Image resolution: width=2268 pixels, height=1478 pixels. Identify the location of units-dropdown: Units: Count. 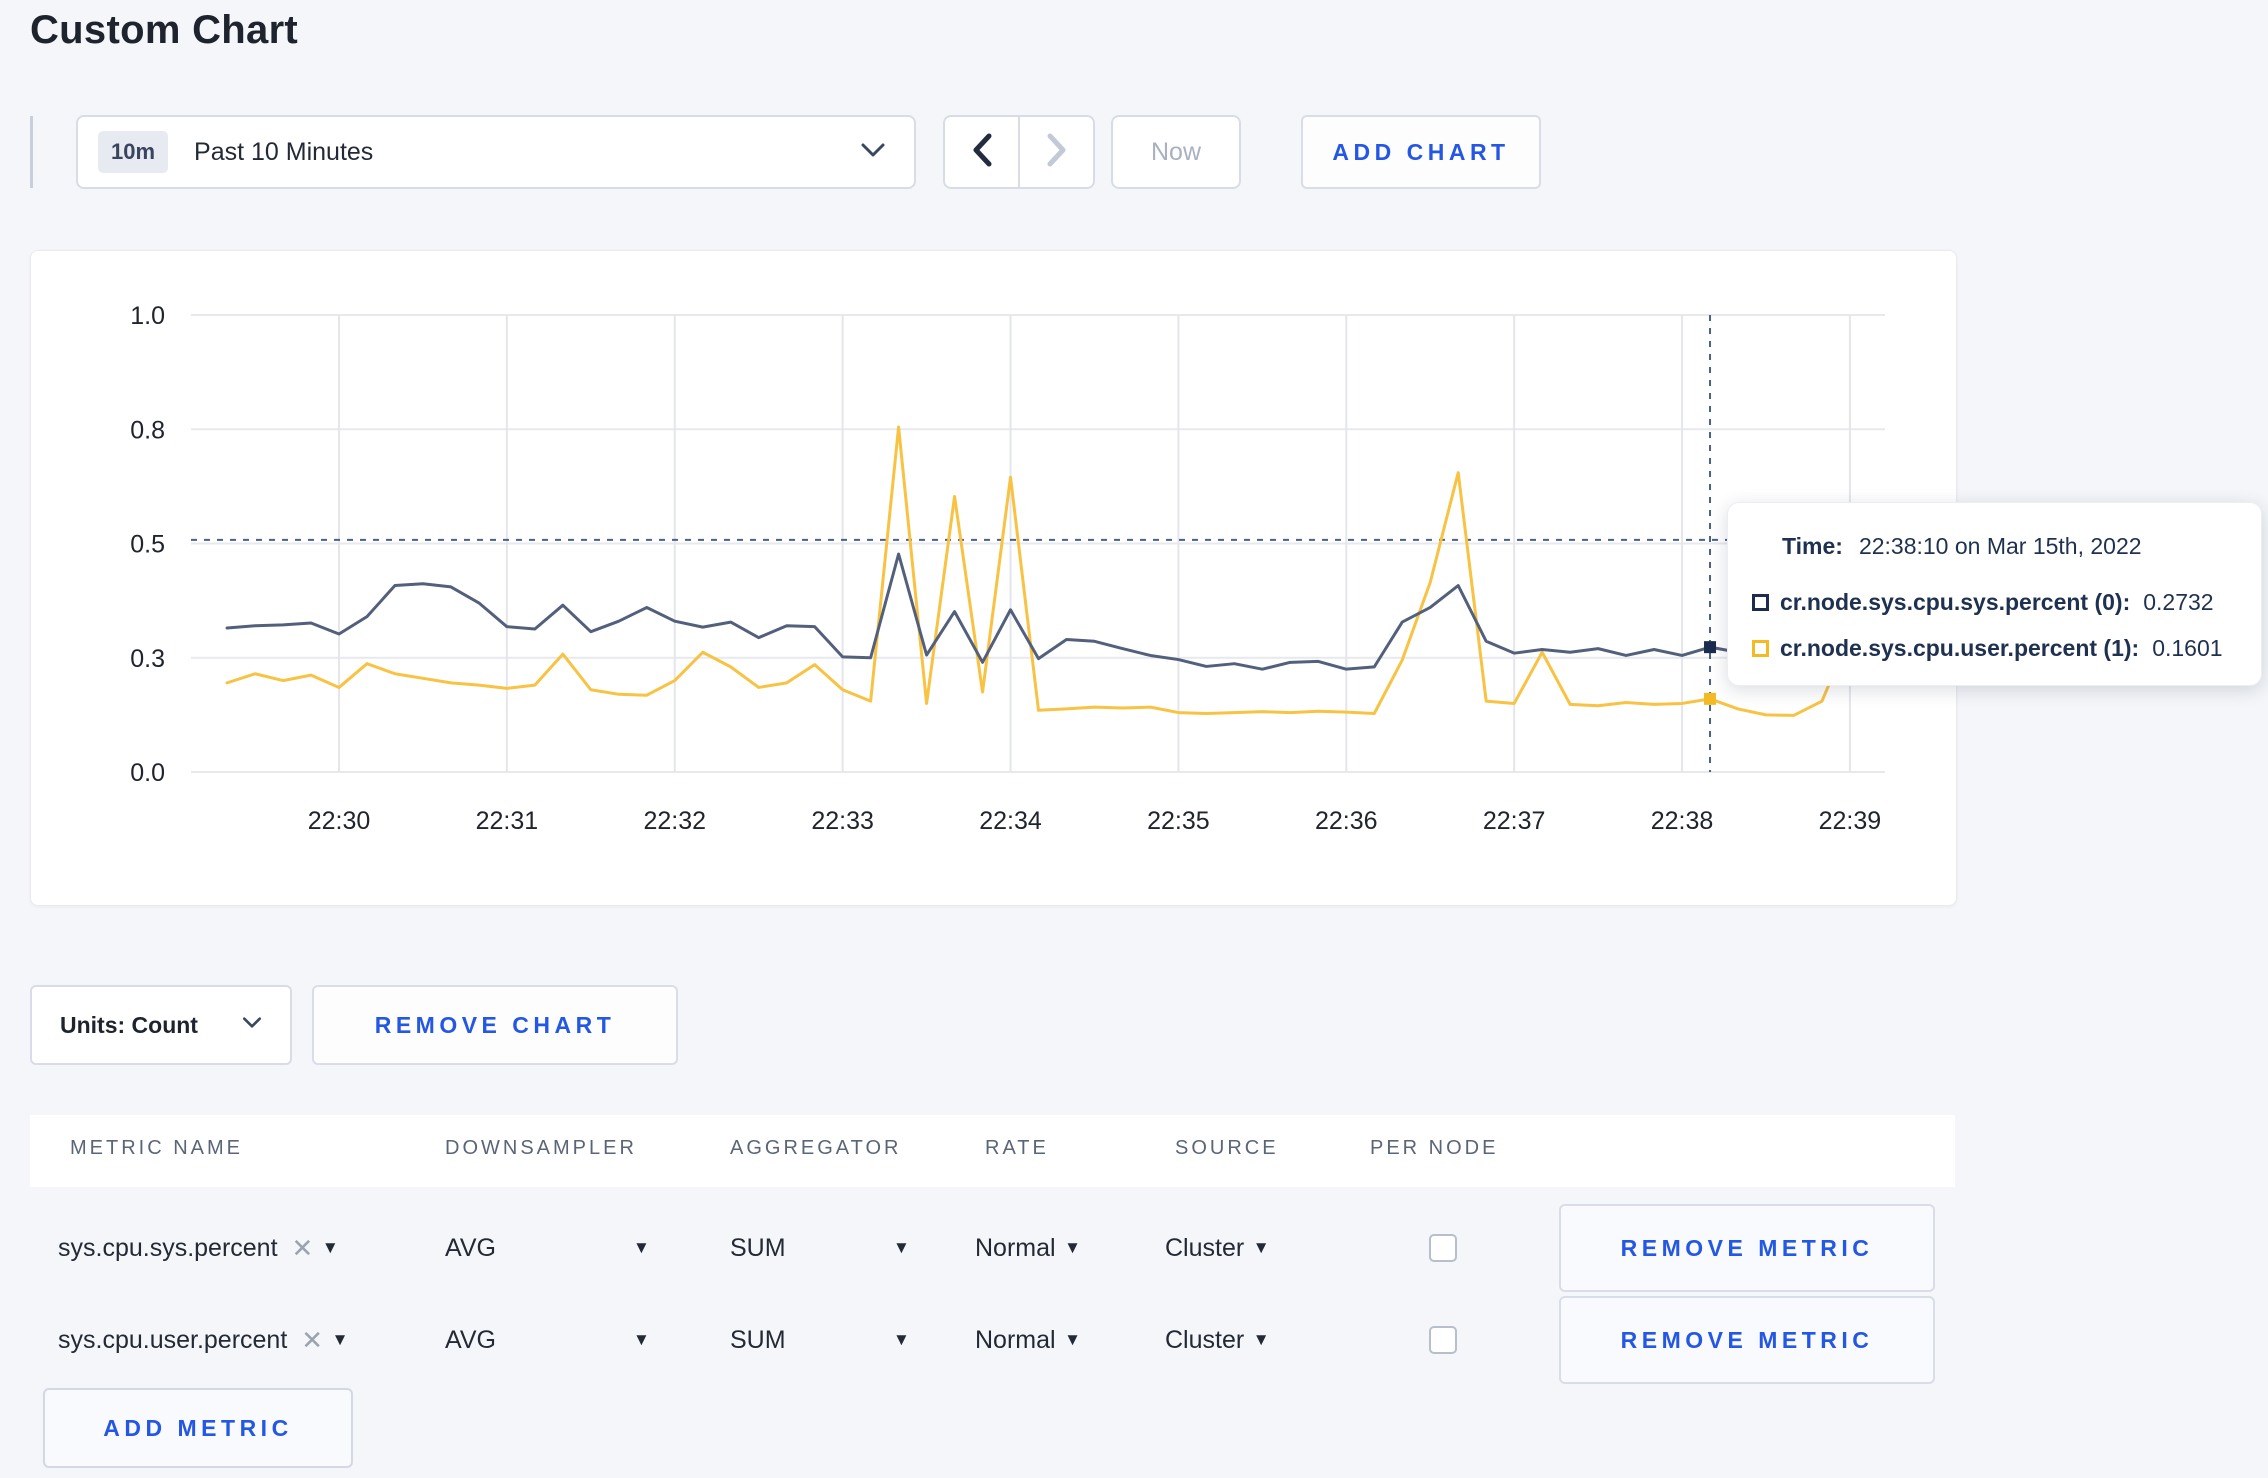
(161, 1025).